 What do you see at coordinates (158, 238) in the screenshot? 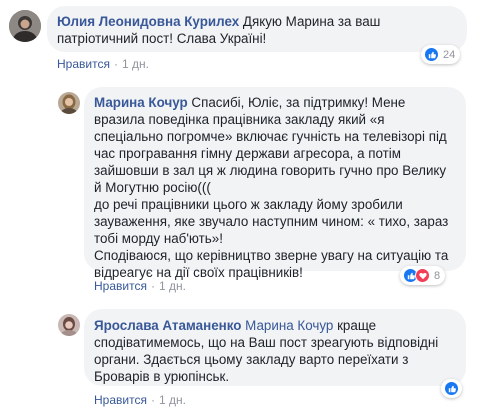
I see `comment-text: тобі морду наб'ють»!` at bounding box center [158, 238].